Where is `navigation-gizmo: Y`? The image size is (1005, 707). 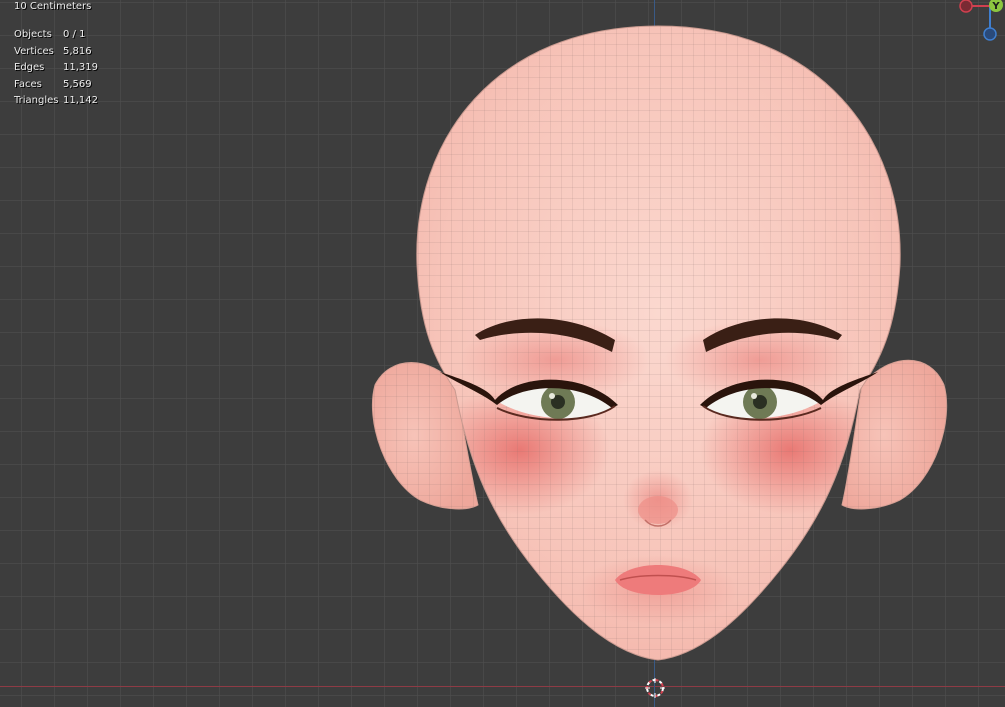 navigation-gizmo: Y is located at coordinates (975, 25).